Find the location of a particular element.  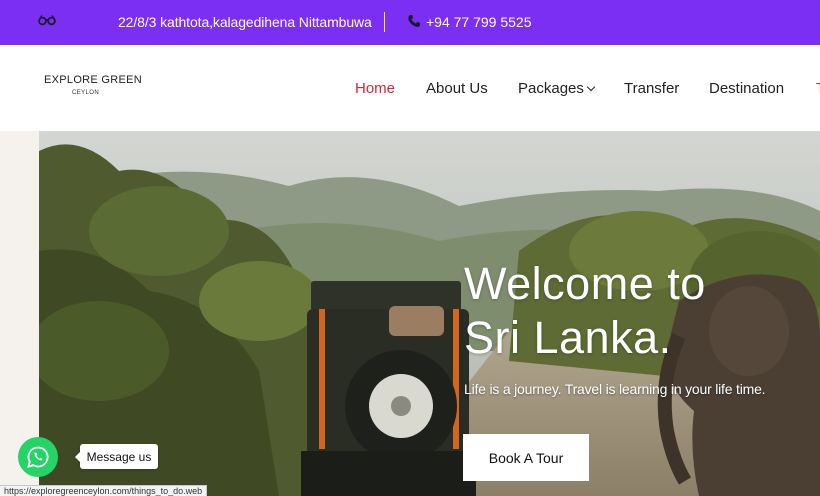

whatsapp-icon is located at coordinates (38, 457).